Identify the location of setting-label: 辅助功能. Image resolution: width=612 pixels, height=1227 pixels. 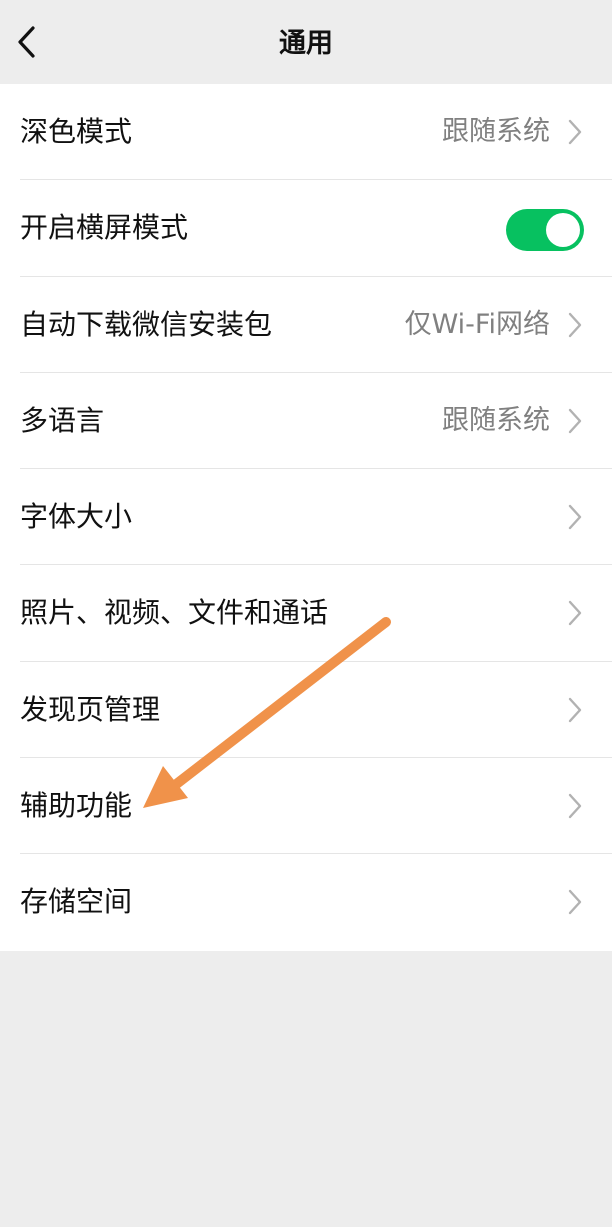
(76, 806).